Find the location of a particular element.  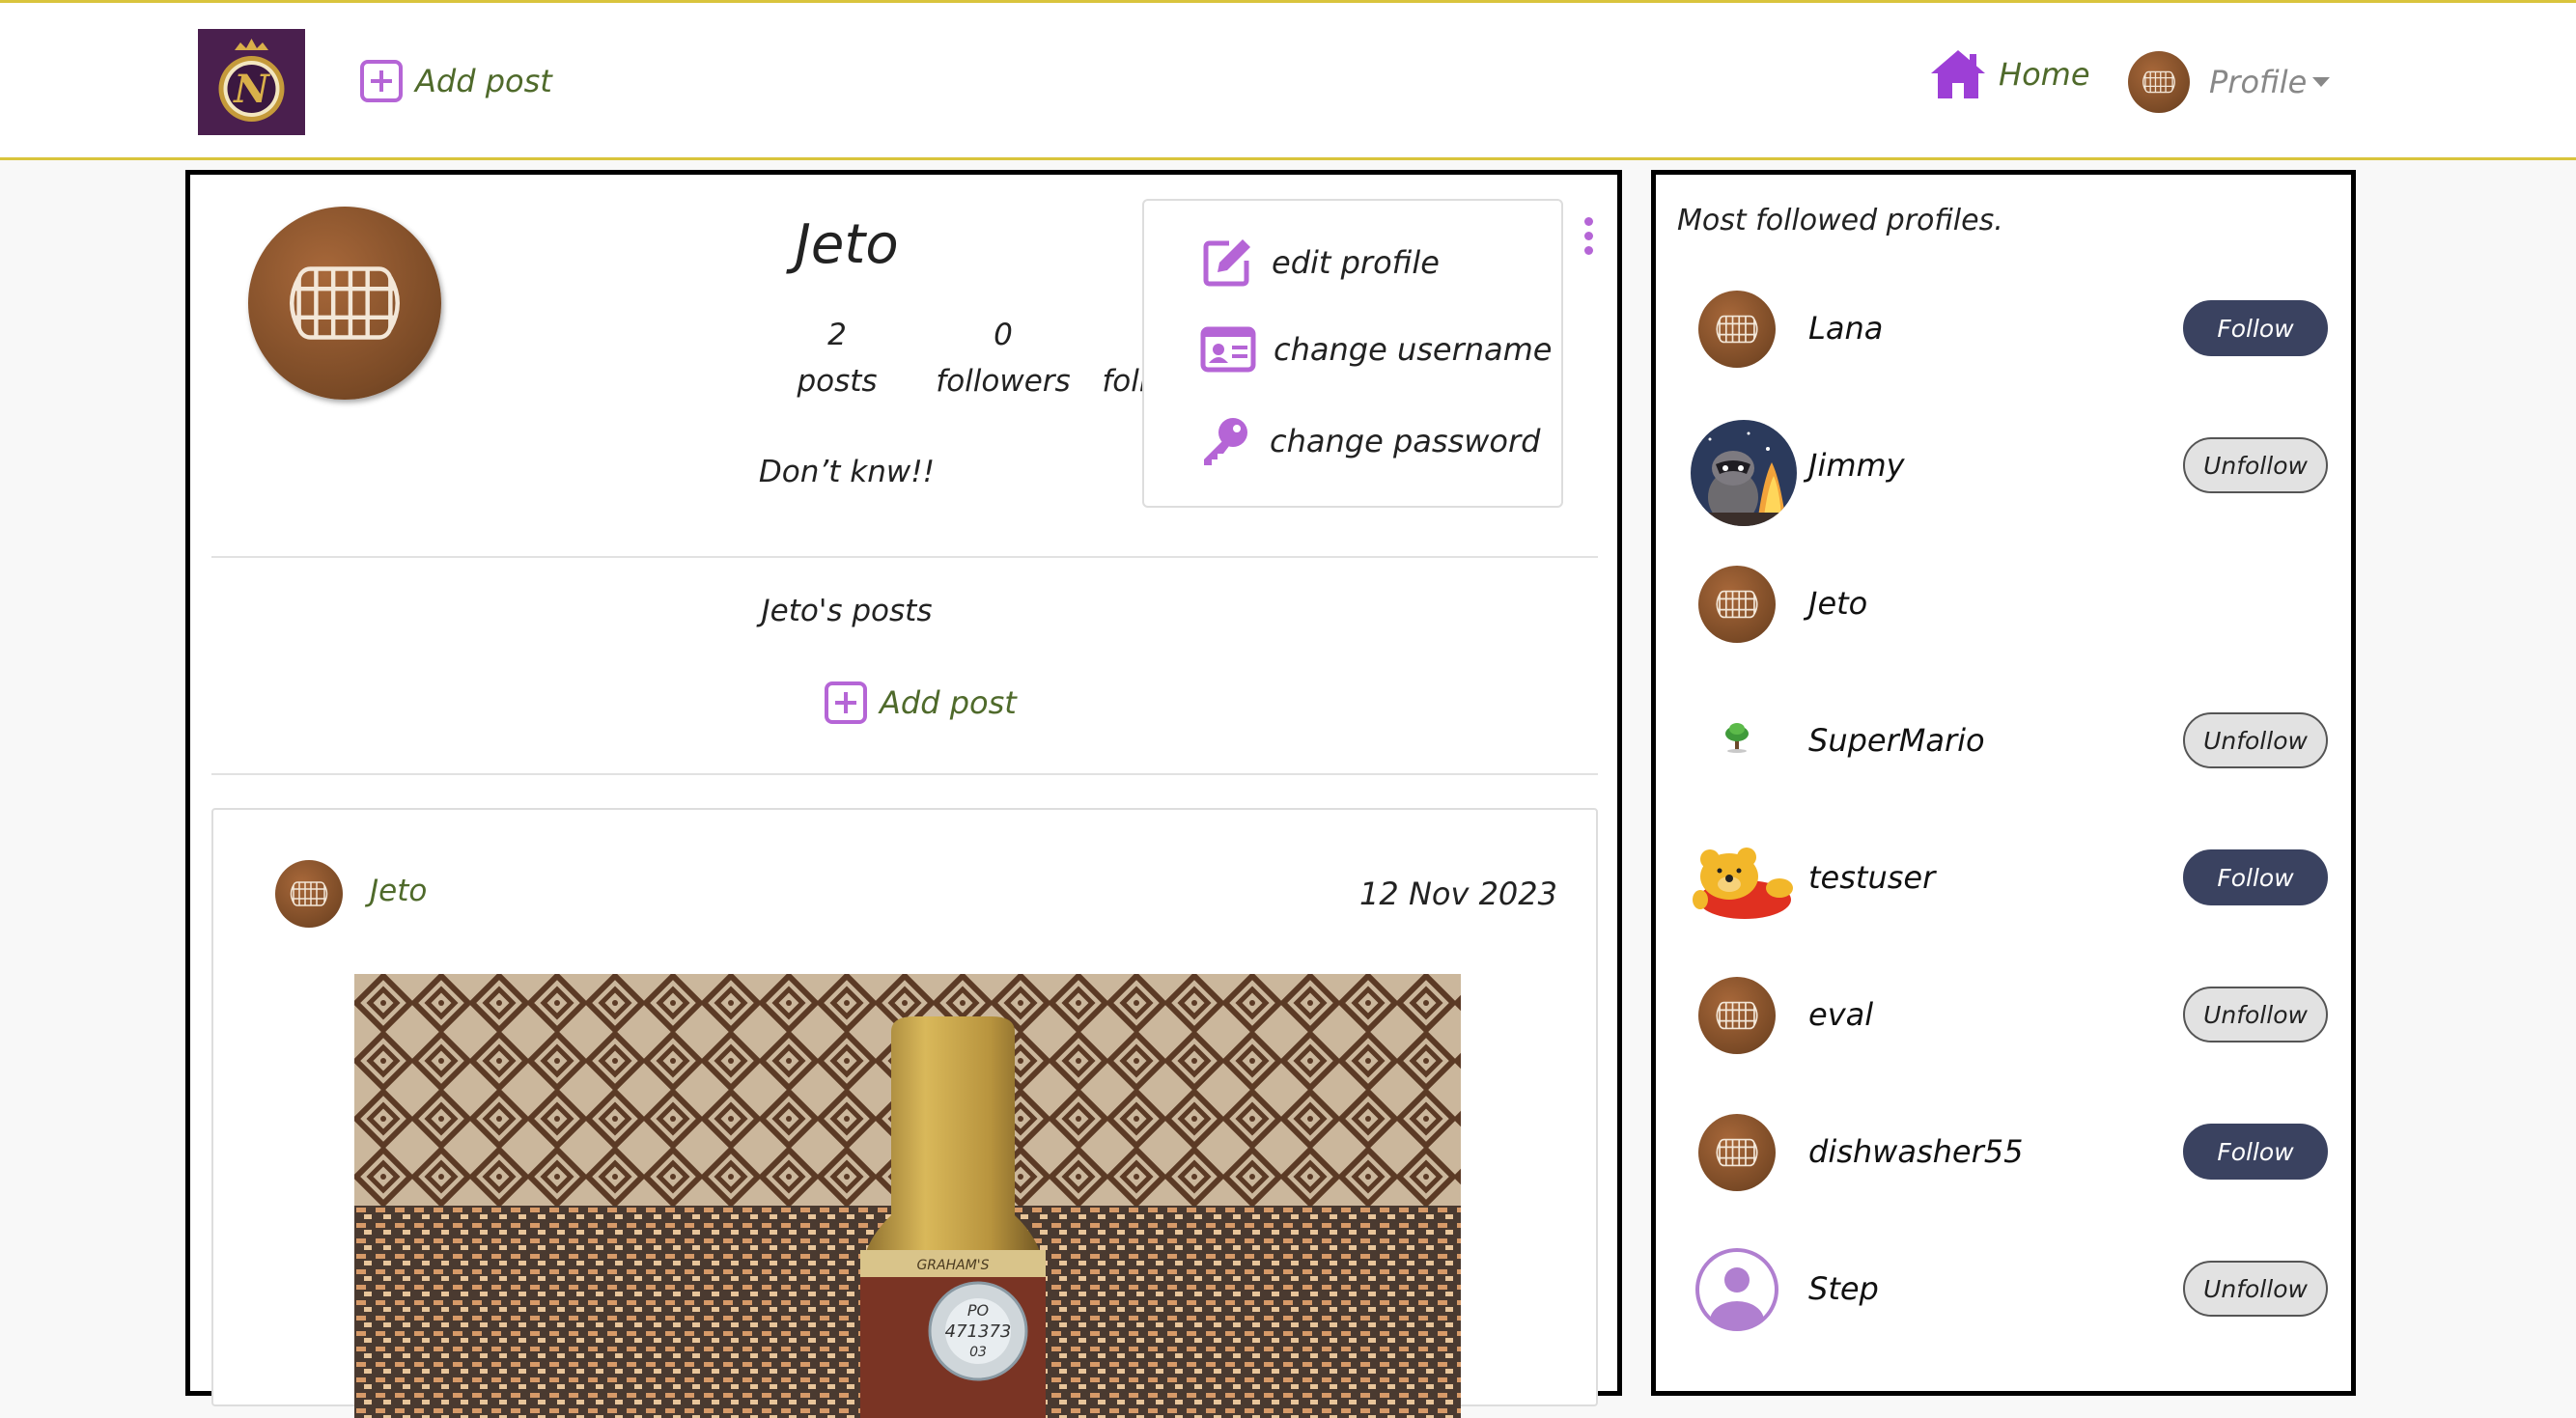

edit-profile-label: edit profile is located at coordinates (1356, 262).